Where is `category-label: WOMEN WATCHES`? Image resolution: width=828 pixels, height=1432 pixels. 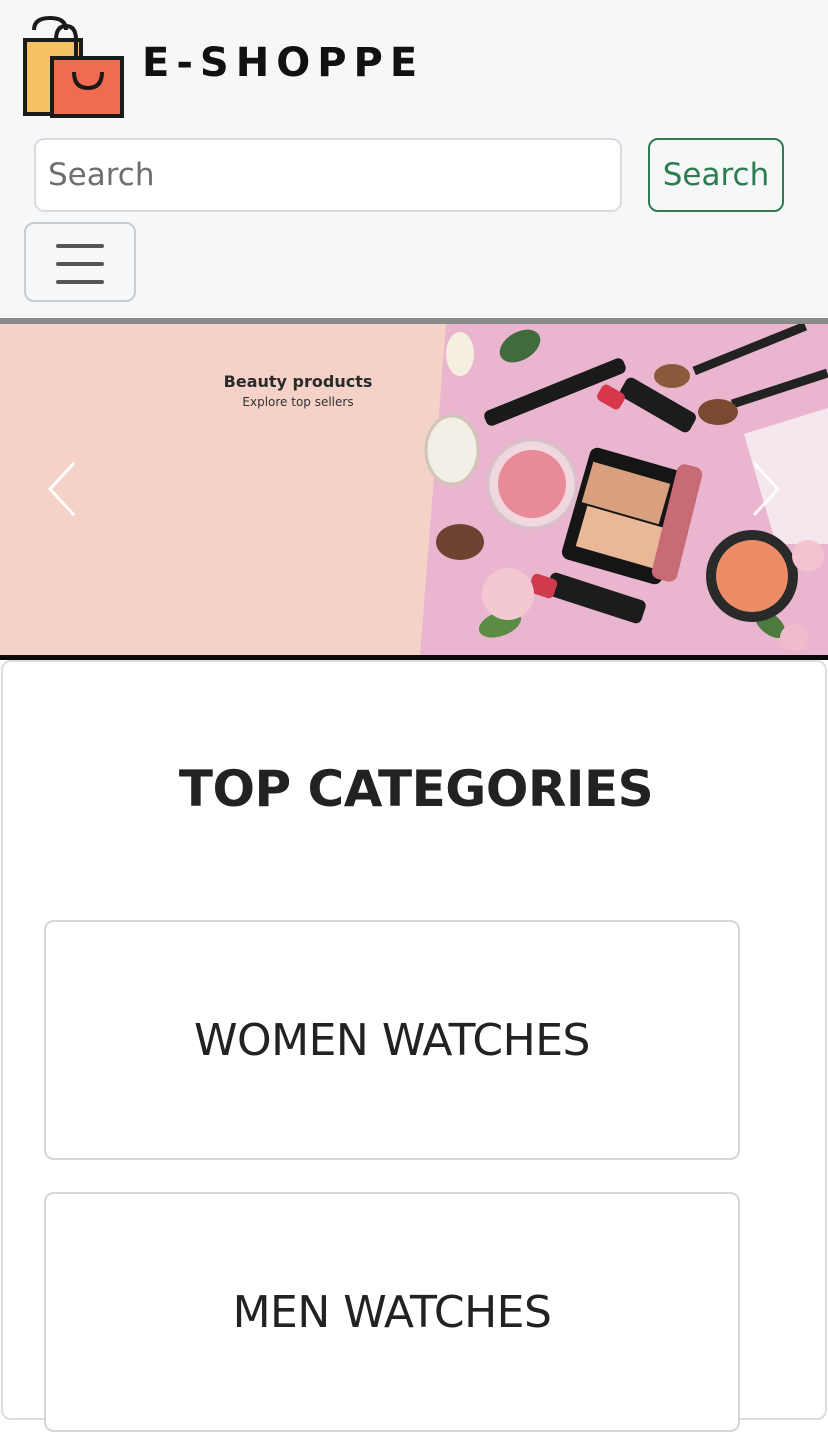 category-label: WOMEN WATCHES is located at coordinates (392, 1040).